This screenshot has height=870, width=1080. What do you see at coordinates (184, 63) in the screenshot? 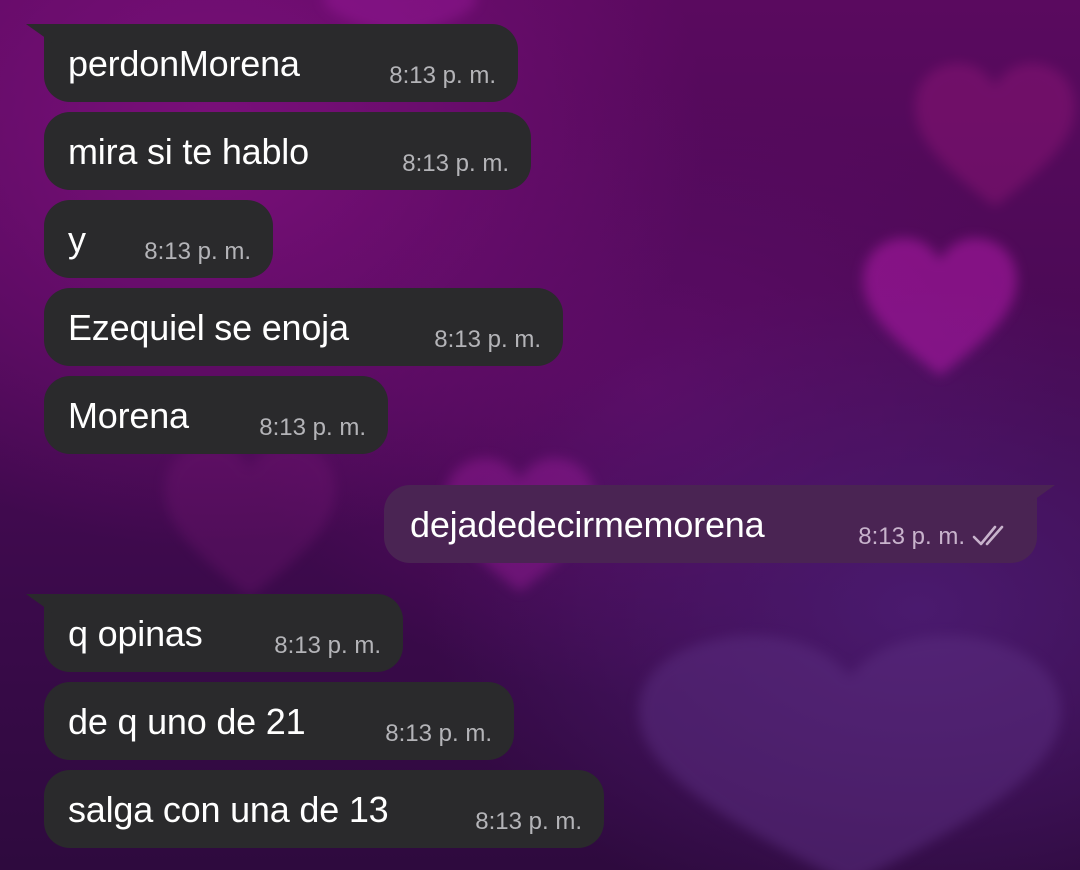
I see `message-text: perdonMorena` at bounding box center [184, 63].